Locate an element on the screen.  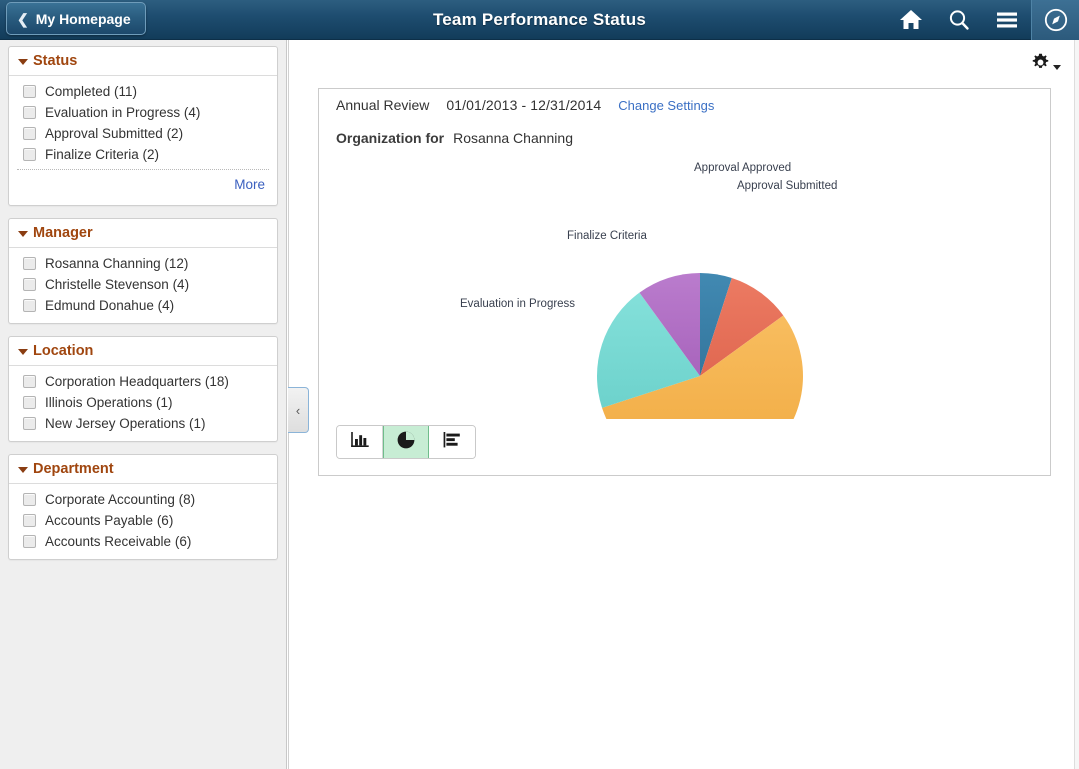
facet-option: Completed (11) is located at coordinates (143, 91).